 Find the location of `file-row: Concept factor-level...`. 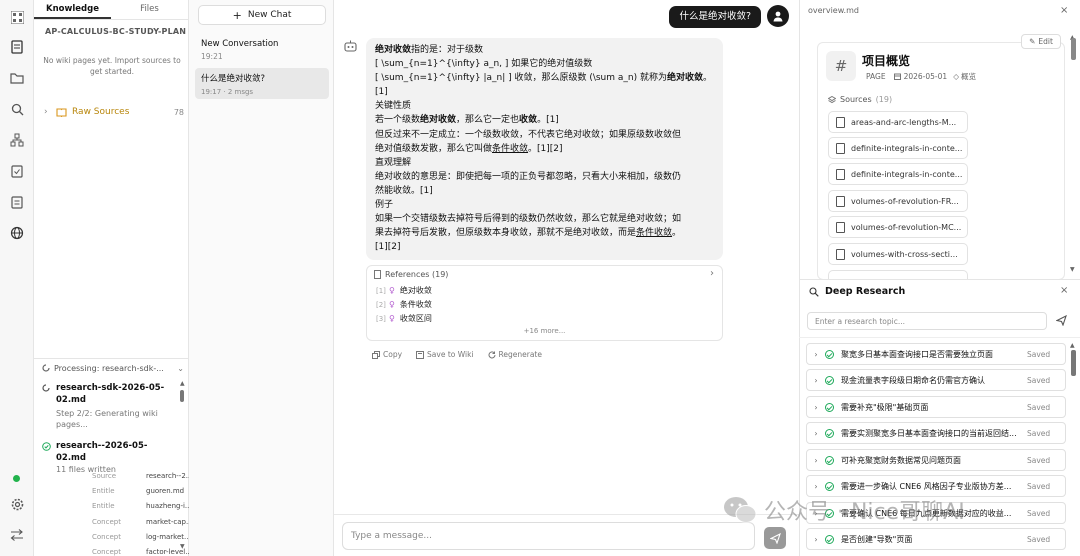

file-row: Concept factor-level... is located at coordinates (148, 552).